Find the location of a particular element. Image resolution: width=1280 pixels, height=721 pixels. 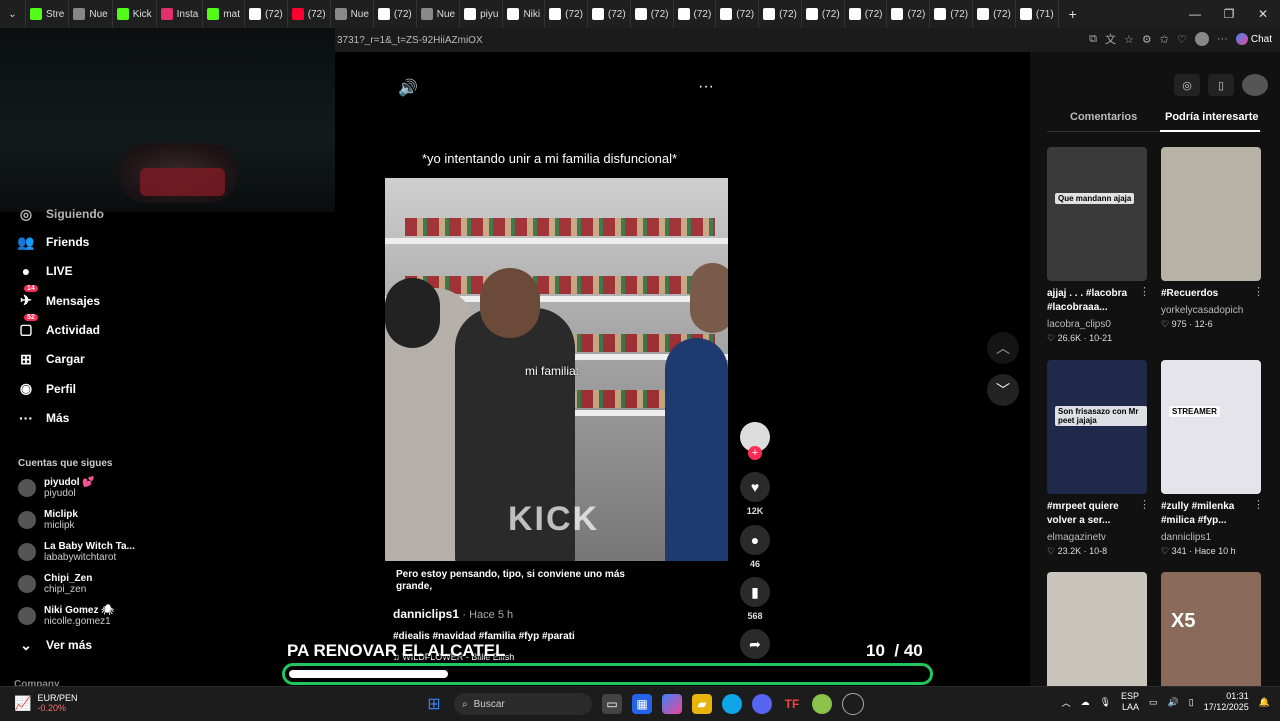

user-avatar-icon is located at coordinates (1255, 85).